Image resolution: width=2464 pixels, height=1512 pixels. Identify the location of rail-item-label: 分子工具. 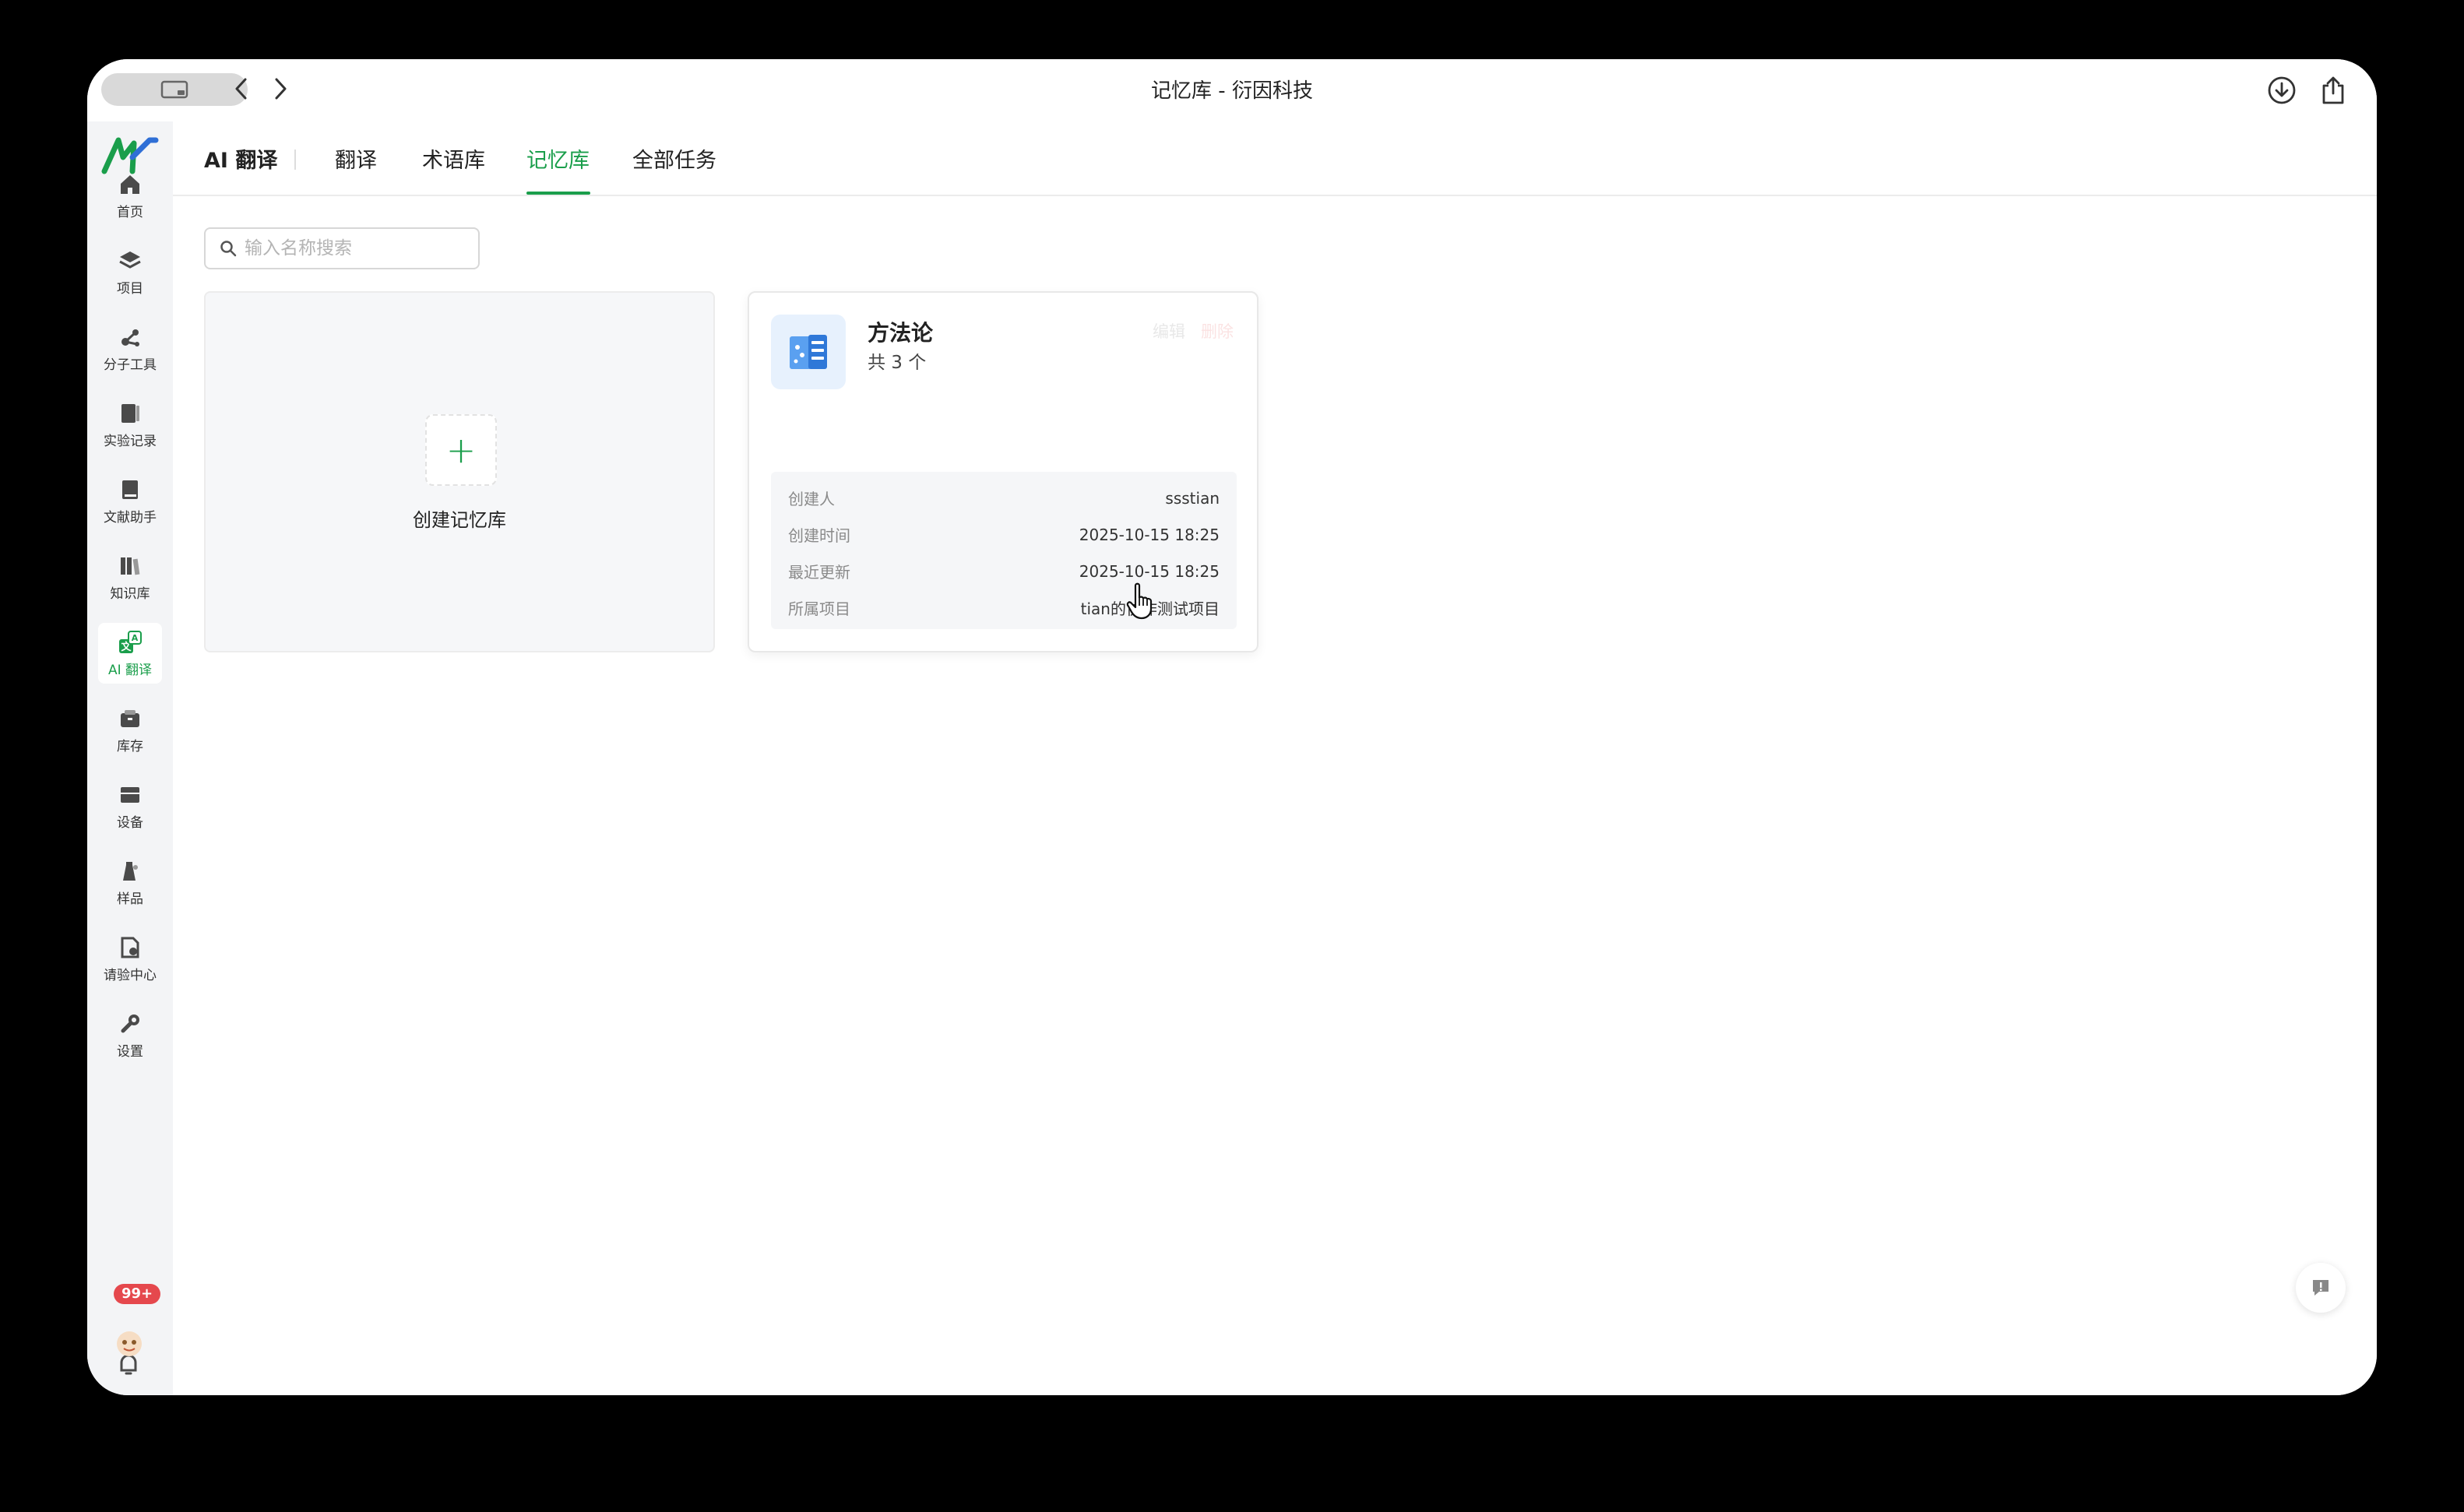
(130, 365).